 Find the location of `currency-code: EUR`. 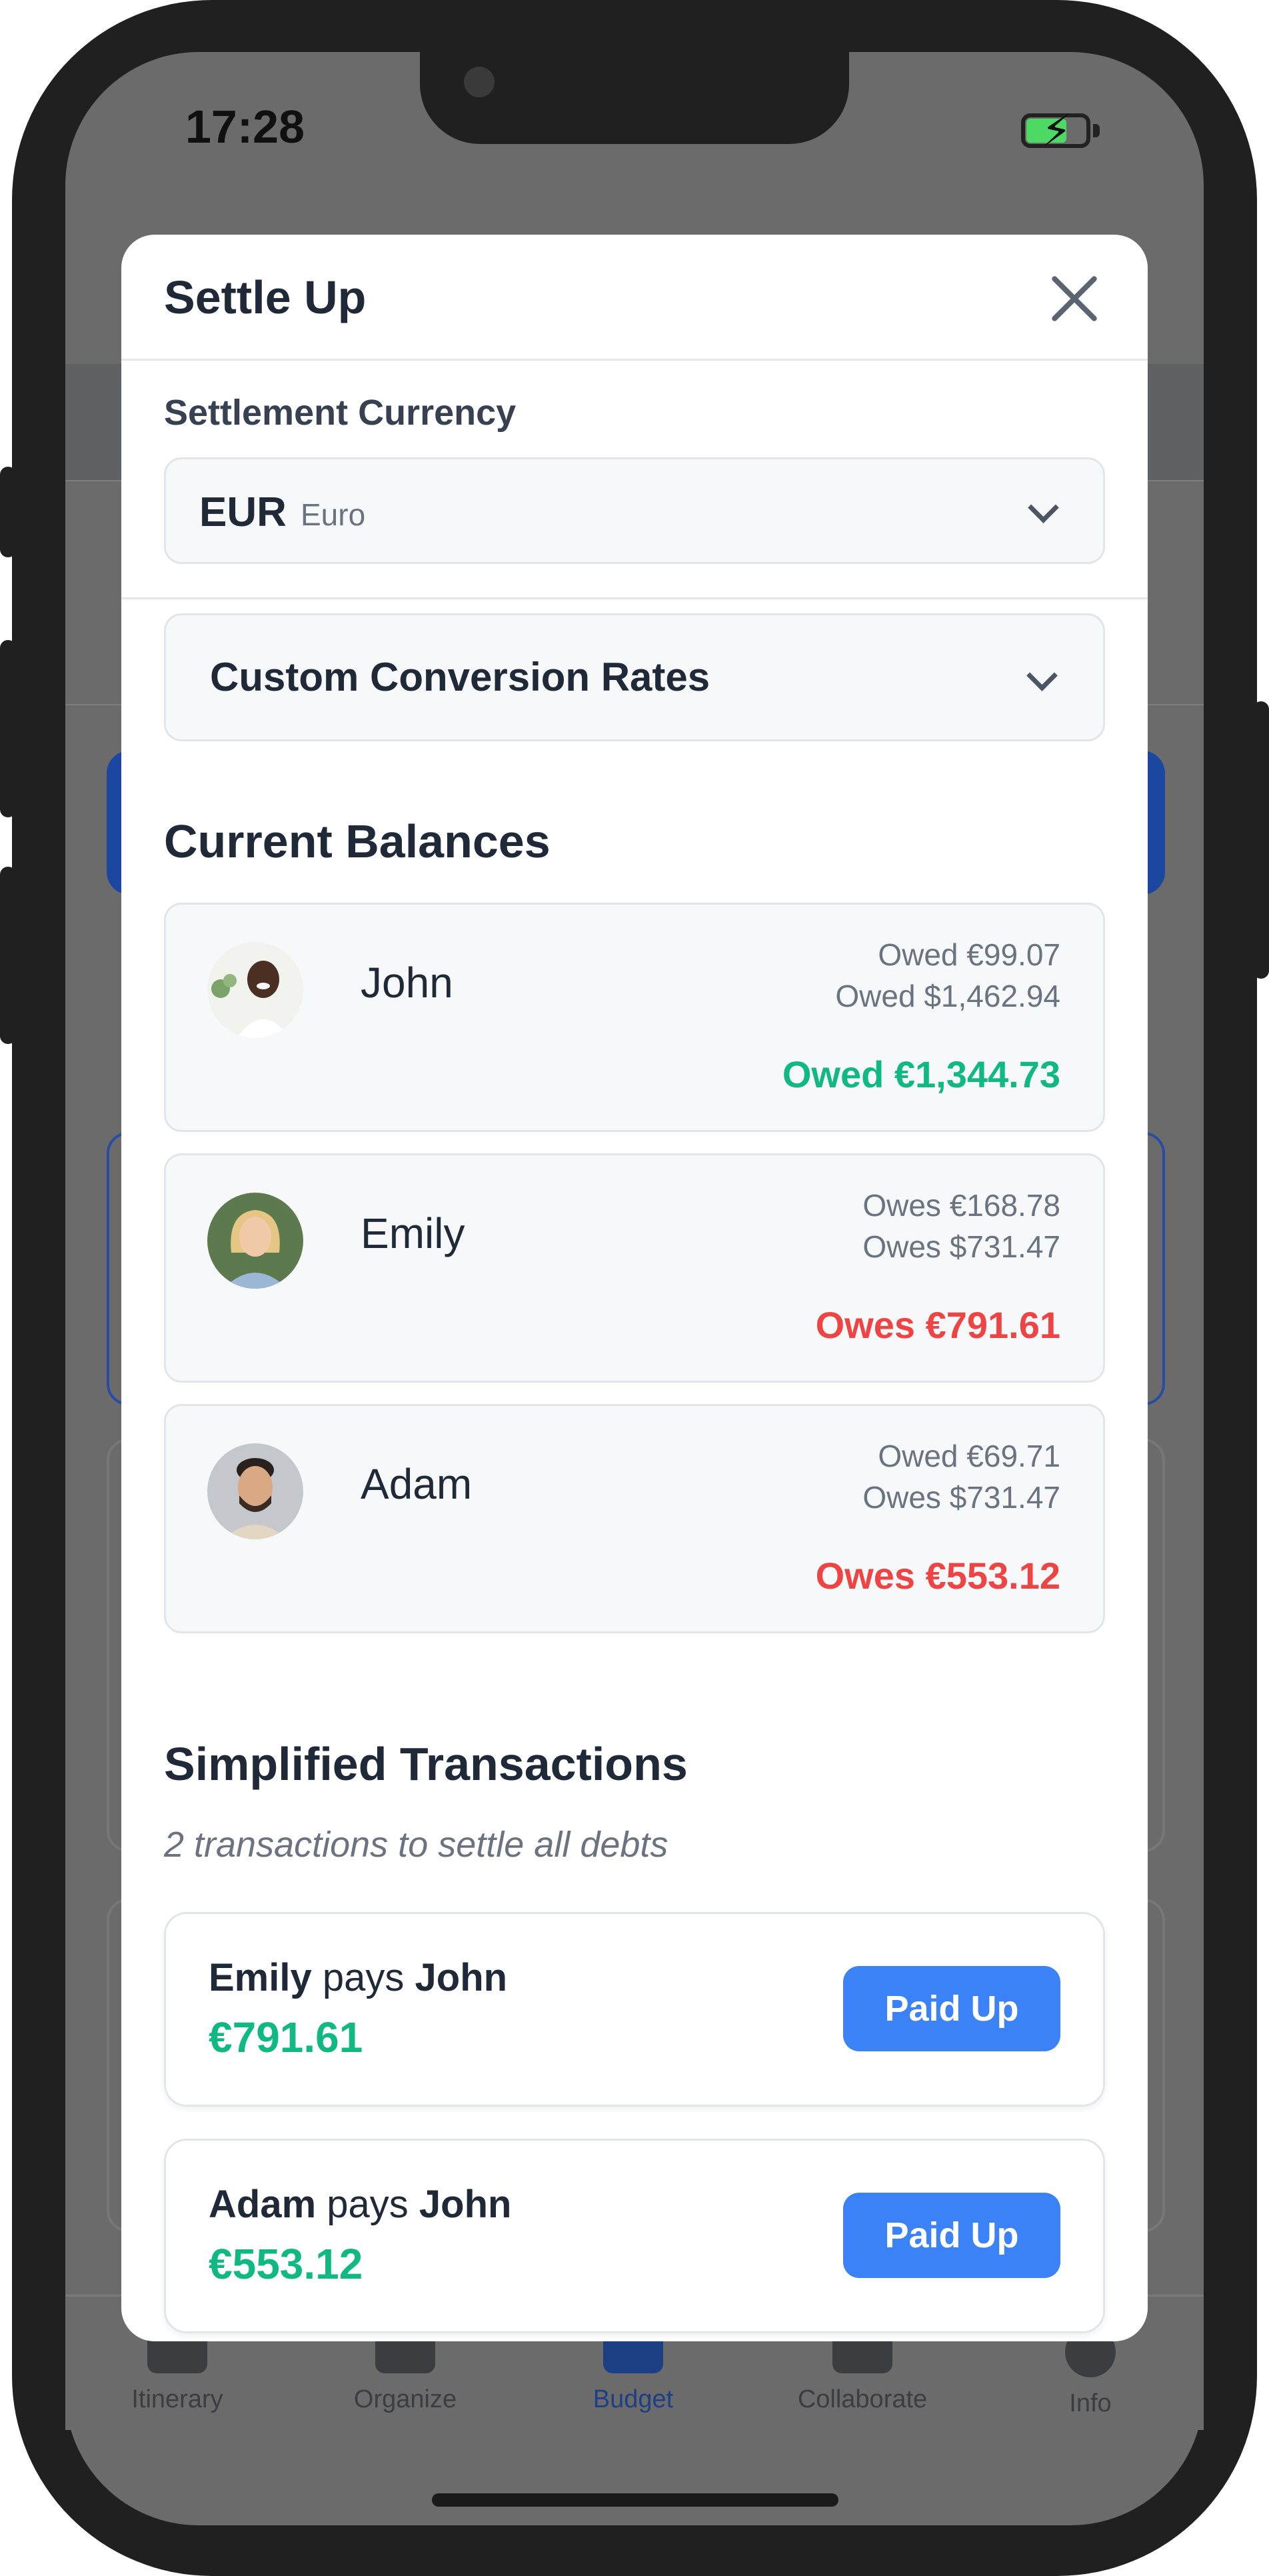

currency-code: EUR is located at coordinates (243, 512).